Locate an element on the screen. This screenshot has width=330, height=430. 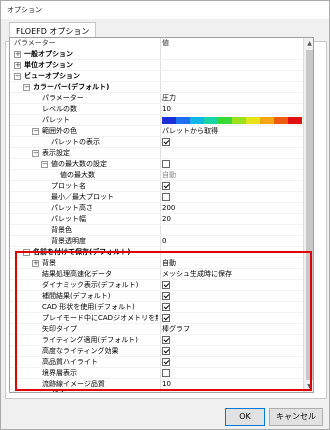
property-row: レベルの数 10 is located at coordinates (156, 109).